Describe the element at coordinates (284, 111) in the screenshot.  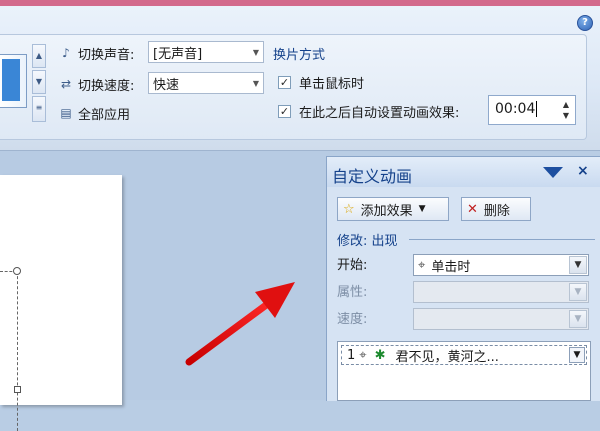
I see `auto-advance-checkbox: ✓` at that location.